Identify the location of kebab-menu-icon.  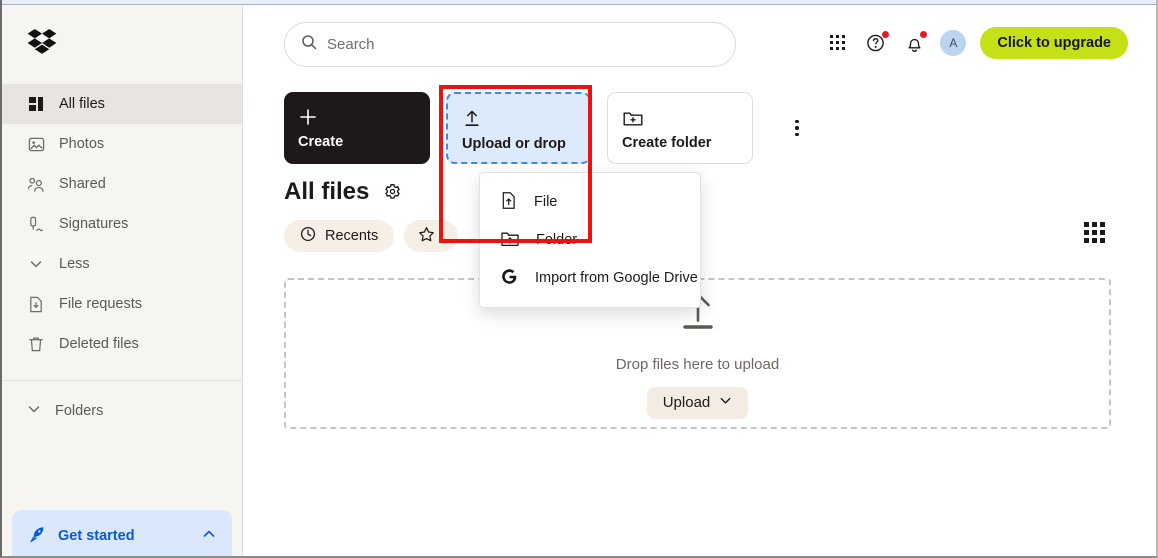
(797, 128).